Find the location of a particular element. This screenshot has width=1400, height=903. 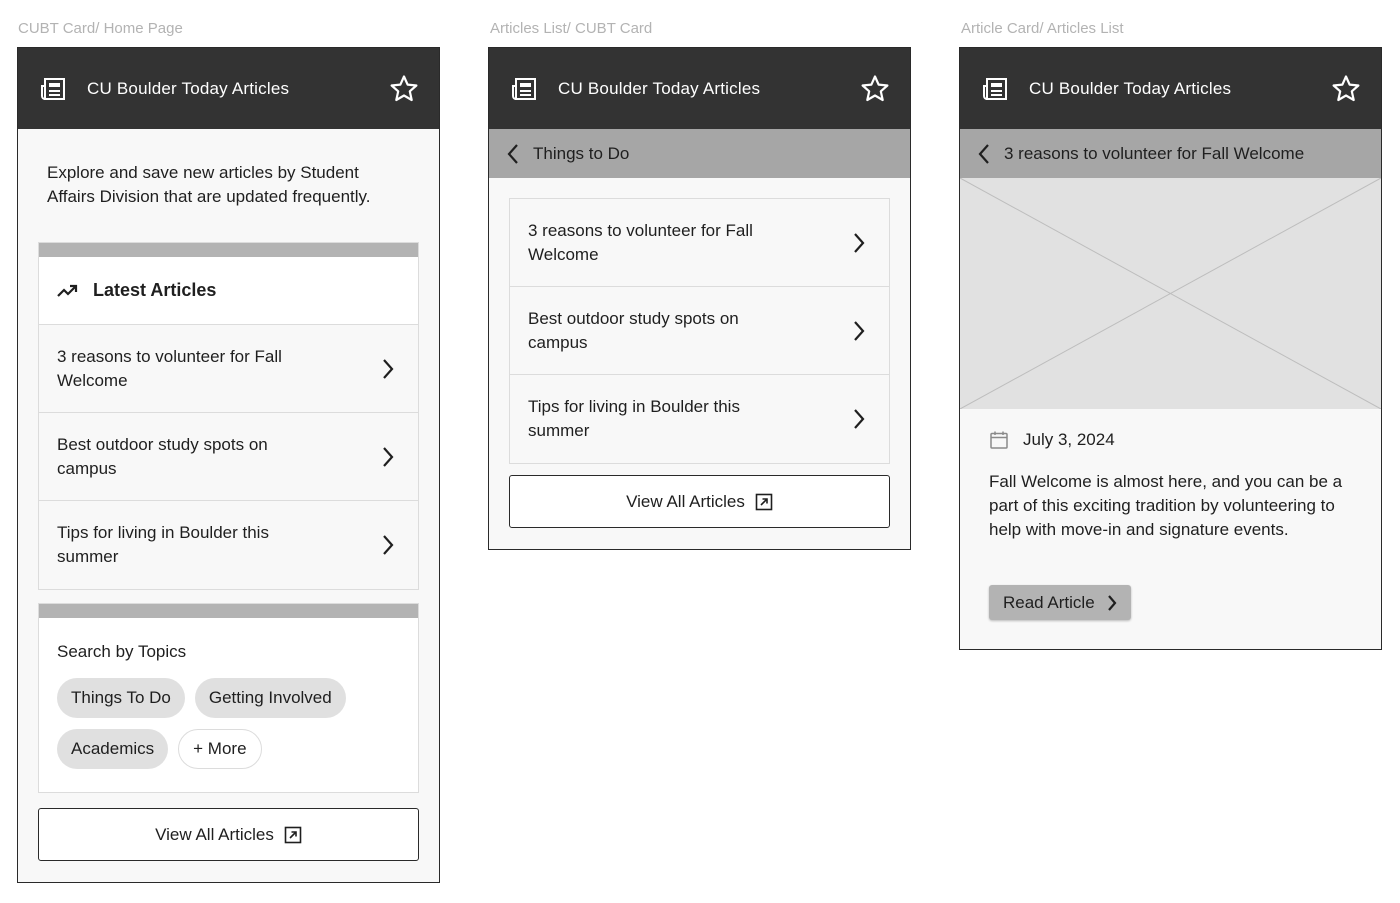

back-navigation: Things to Do is located at coordinates (699, 153).